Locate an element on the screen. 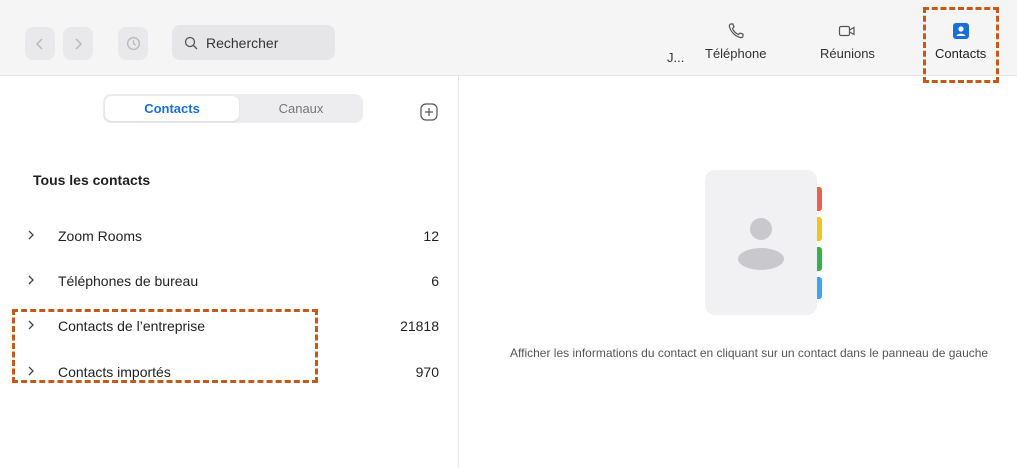  chevron-left-icon is located at coordinates (39, 43).